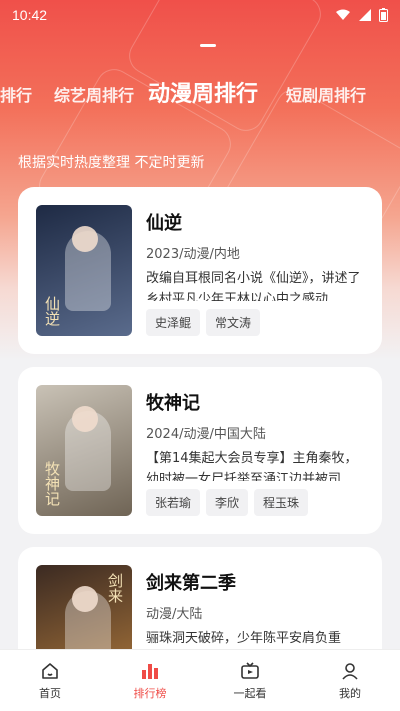 This screenshot has height=711, width=400. I want to click on poster-title: 仙逆, so click(52, 311).